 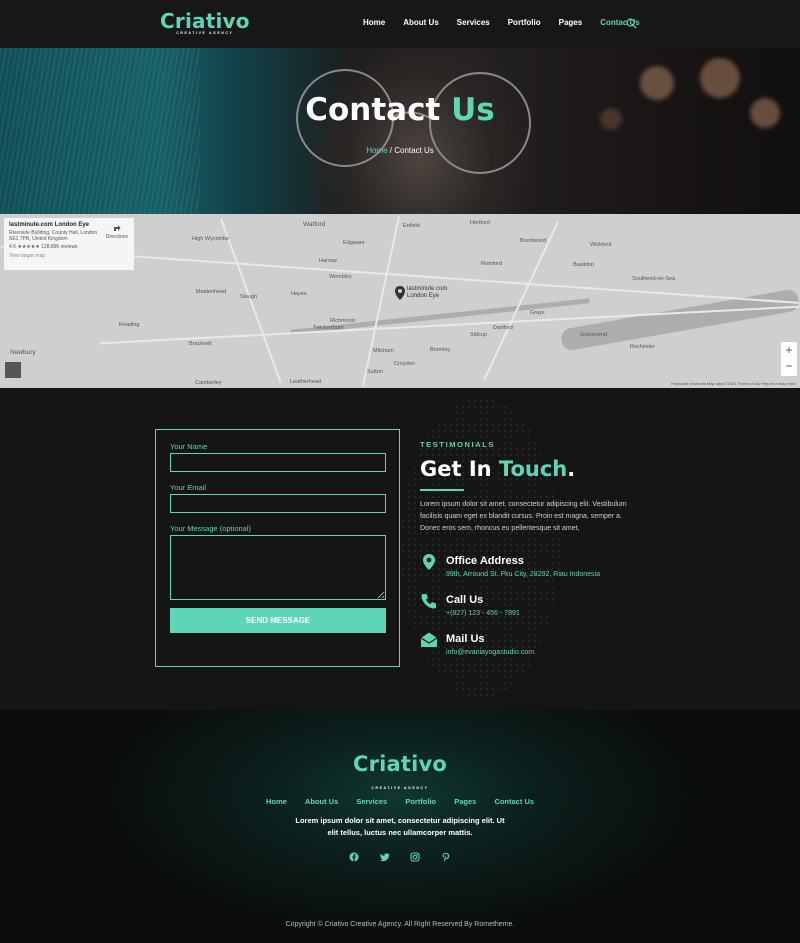 I want to click on message-field, so click(x=278, y=567).